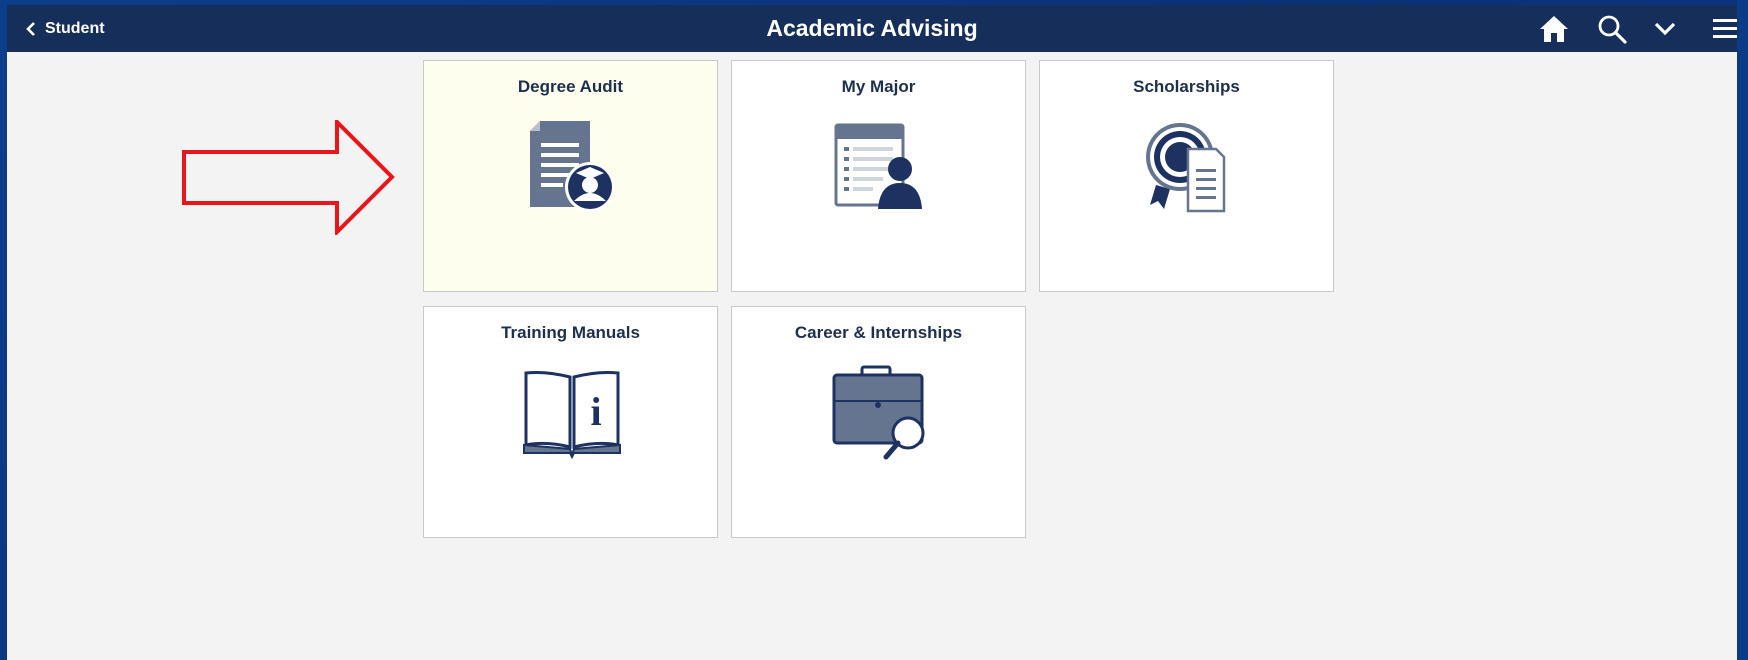  Describe the element at coordinates (878, 412) in the screenshot. I see `career-briefcase-icon` at that location.